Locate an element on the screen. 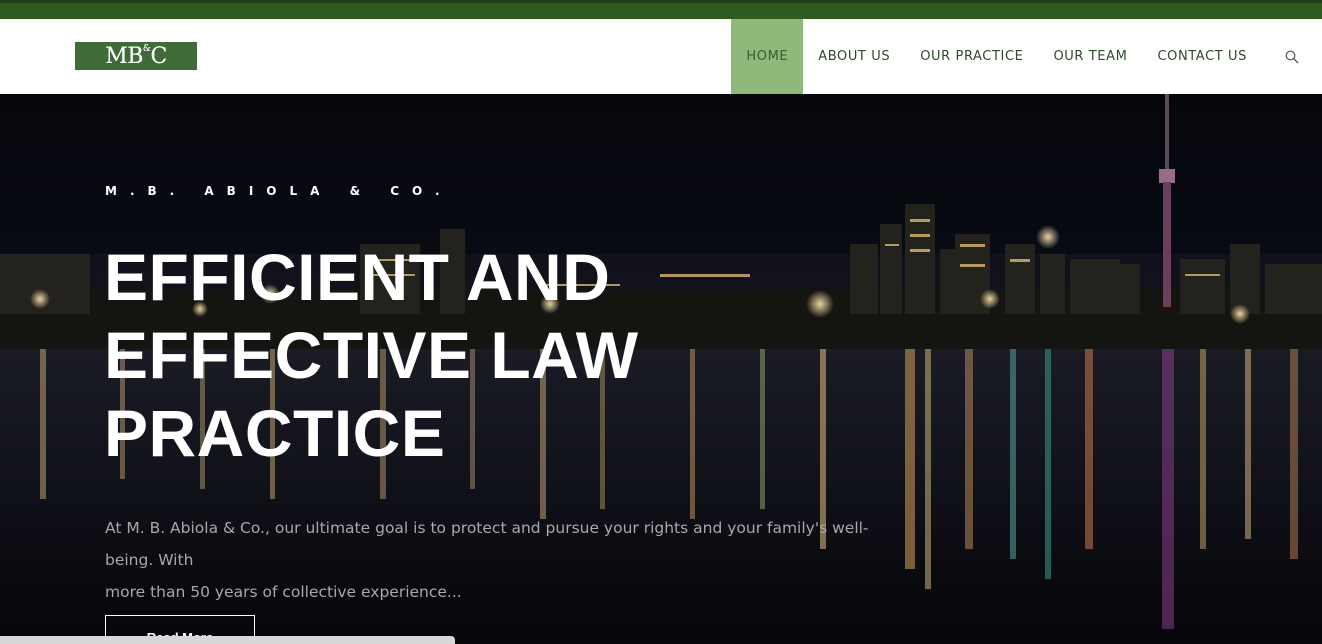 Image resolution: width=1322 pixels, height=644 pixels. nav-item-contact-us: CONTACT US is located at coordinates (1202, 56).